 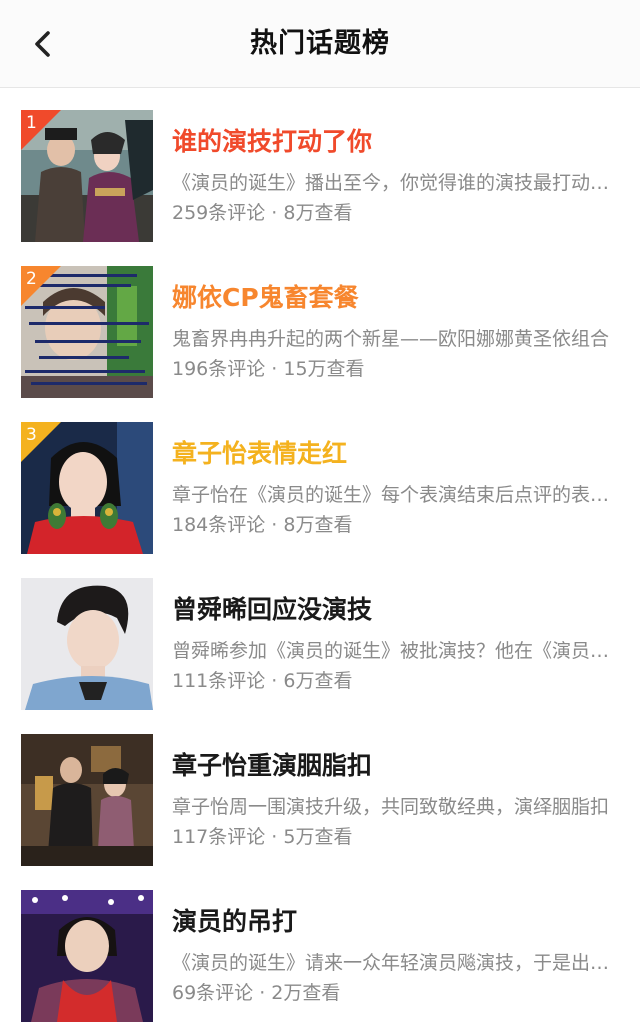 What do you see at coordinates (262, 213) in the screenshot?
I see `topic-stats: 259条评论 · 8万查看` at bounding box center [262, 213].